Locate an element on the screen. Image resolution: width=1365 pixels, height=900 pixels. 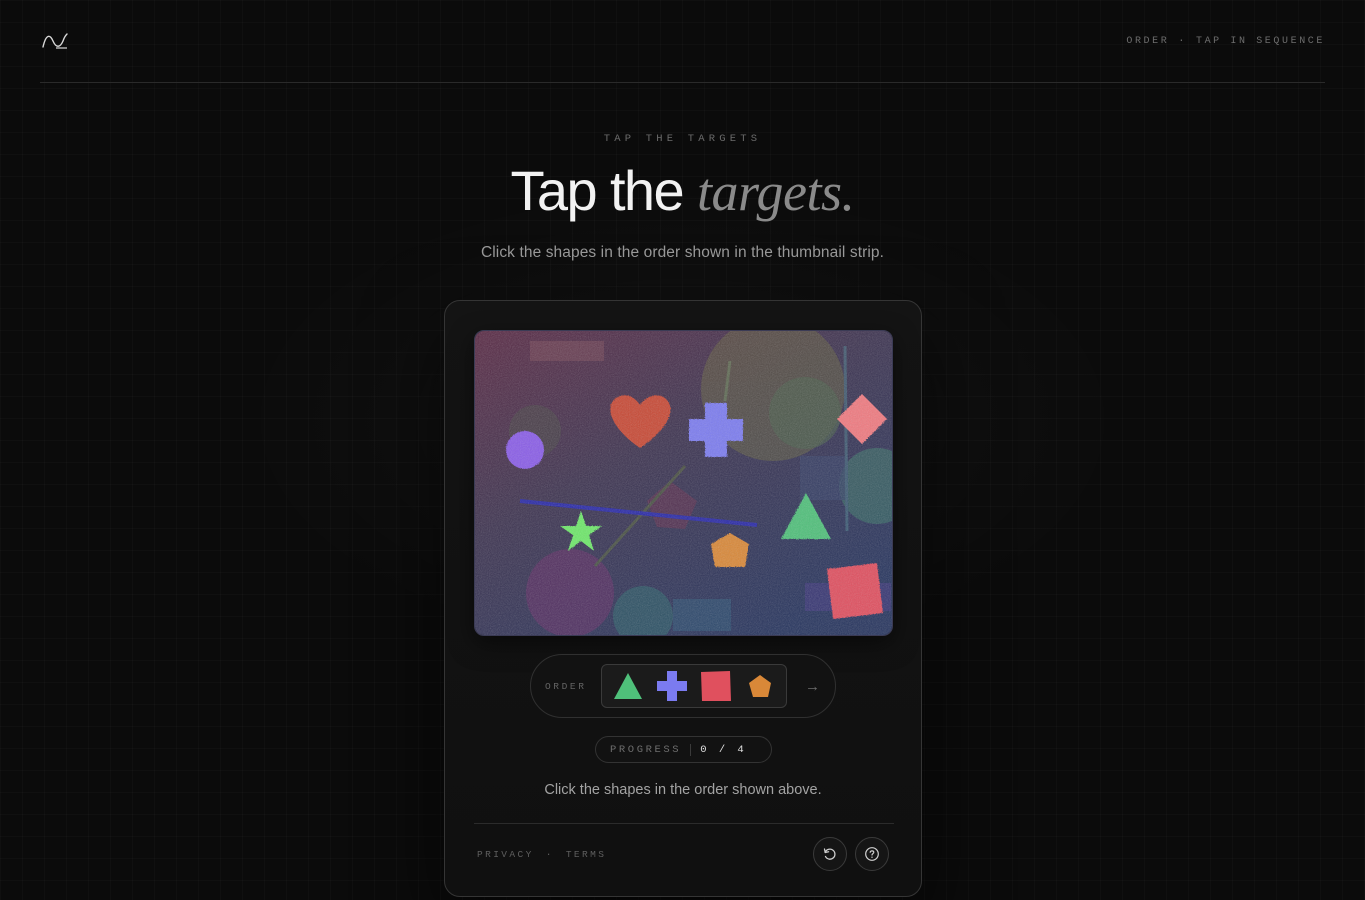
privacy-link: PRIVACY is located at coordinates (505, 854).